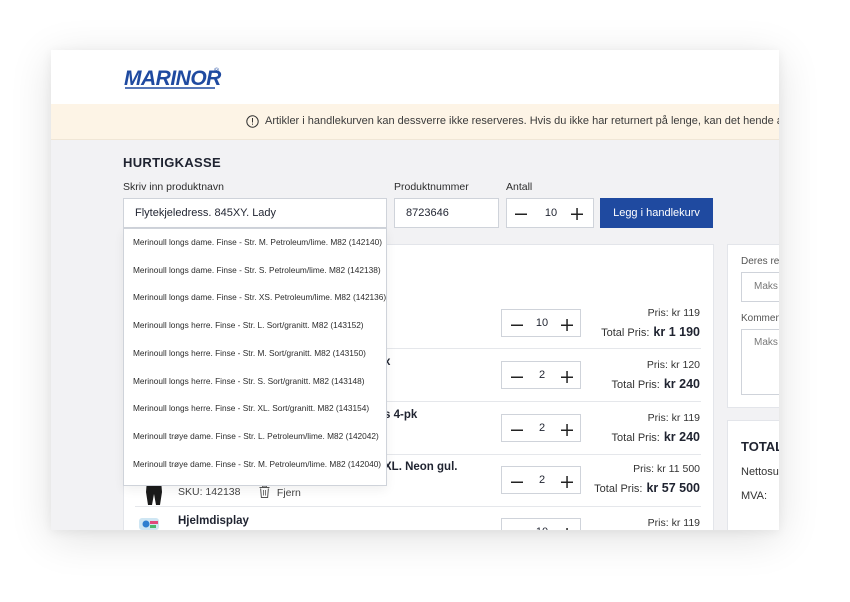  I want to click on product-name: s 4-pk, so click(401, 415).